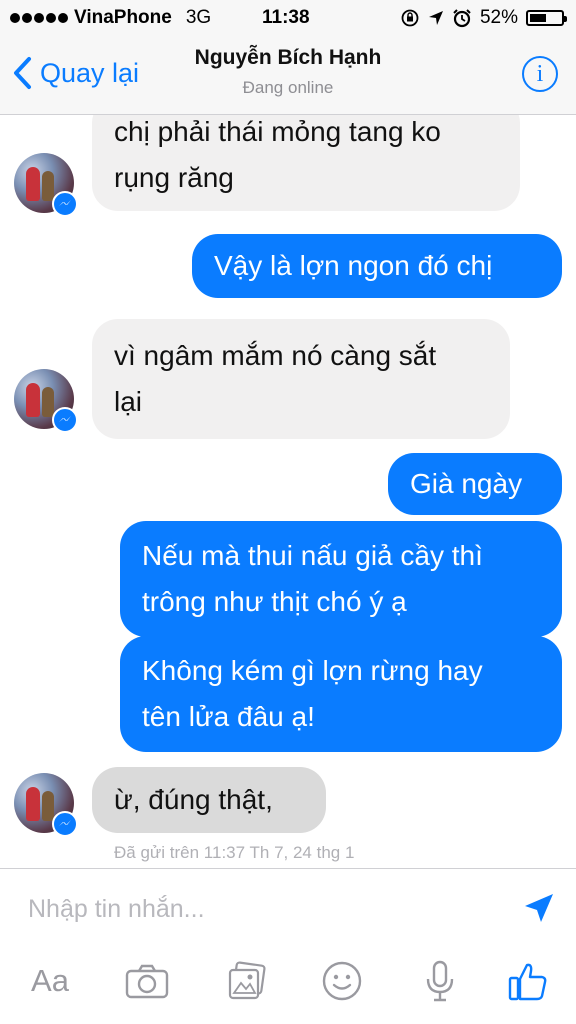 The width and height of the screenshot is (576, 1024). I want to click on microphone-icon, so click(440, 981).